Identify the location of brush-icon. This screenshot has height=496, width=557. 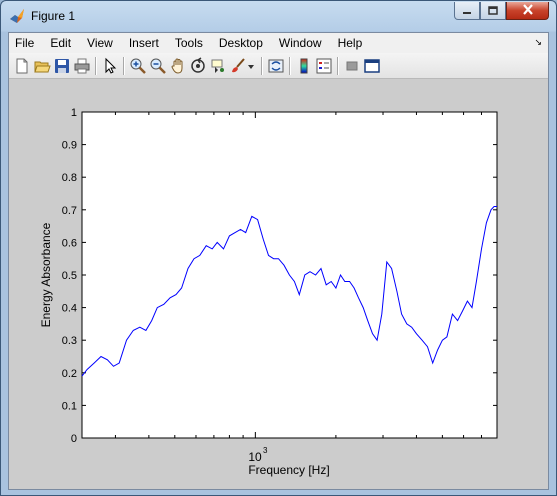
(238, 66).